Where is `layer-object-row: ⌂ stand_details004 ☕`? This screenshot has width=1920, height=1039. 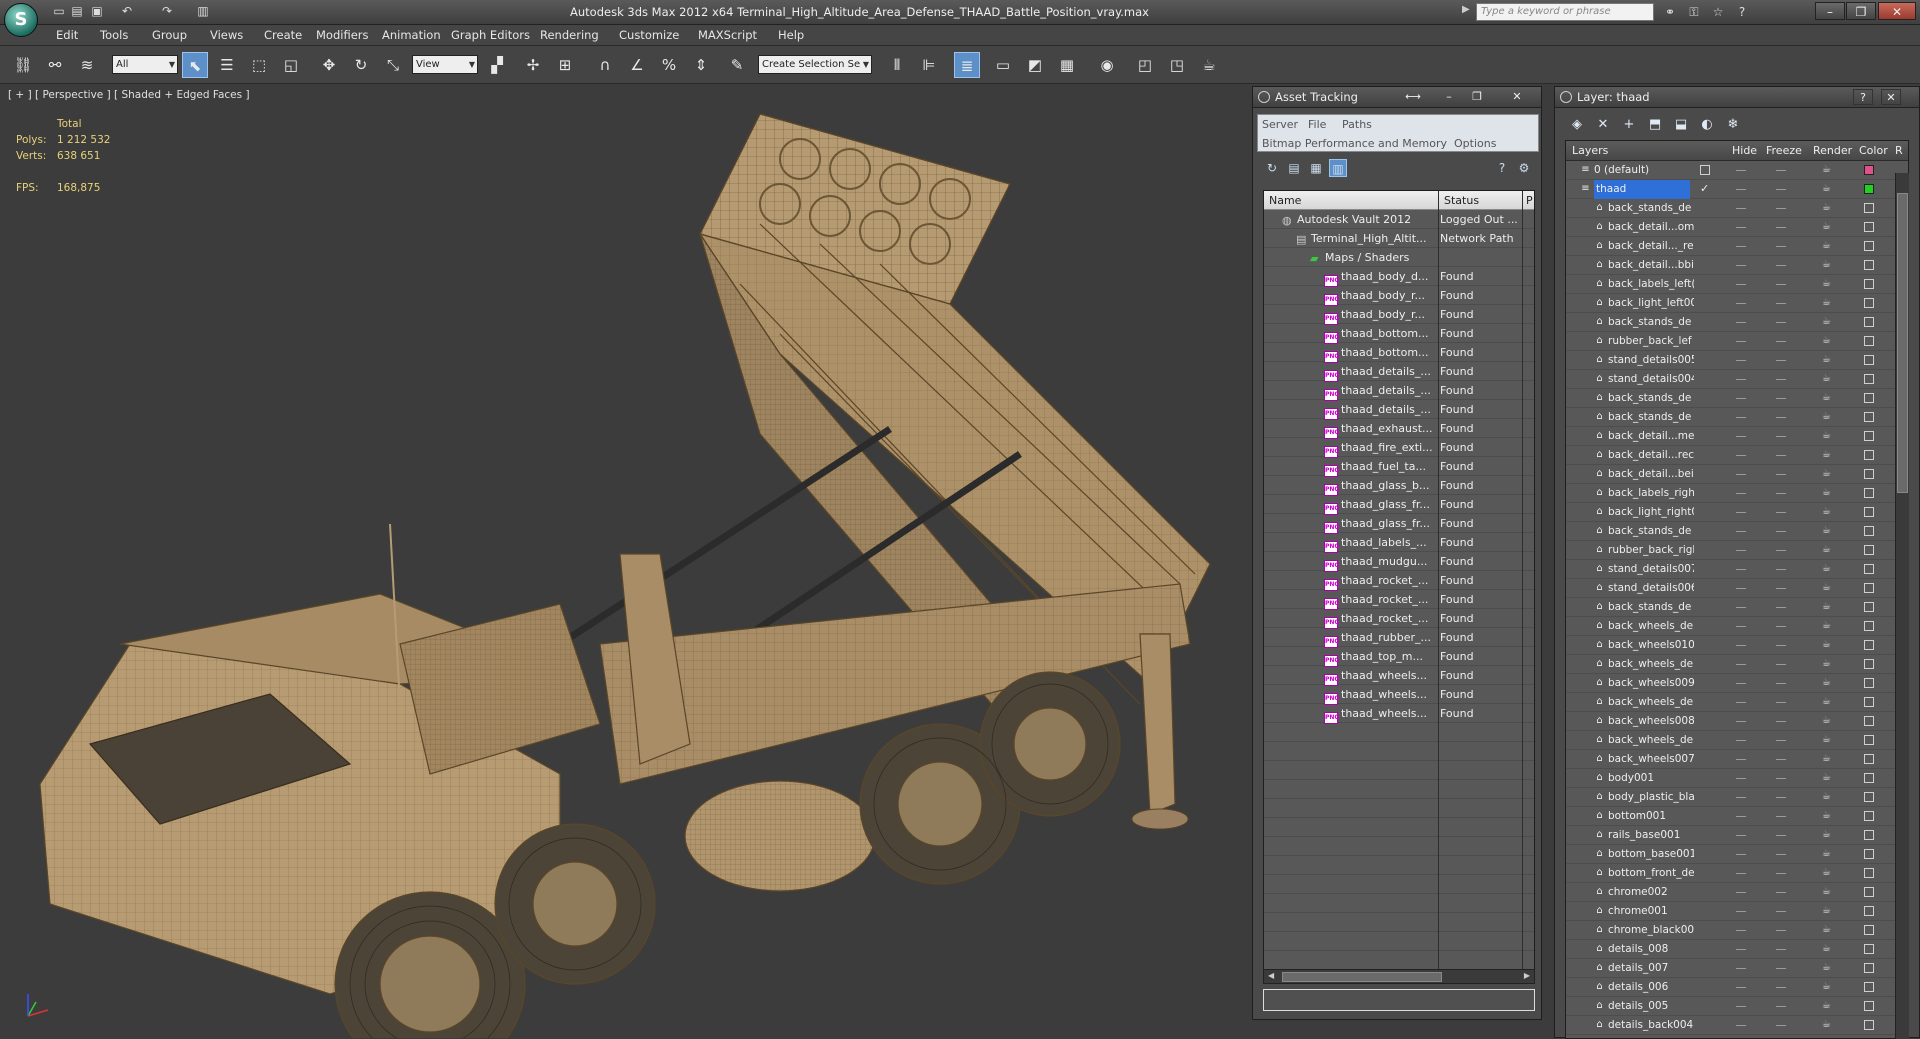 layer-object-row: ⌂ stand_details004 ☕ is located at coordinates (1737, 379).